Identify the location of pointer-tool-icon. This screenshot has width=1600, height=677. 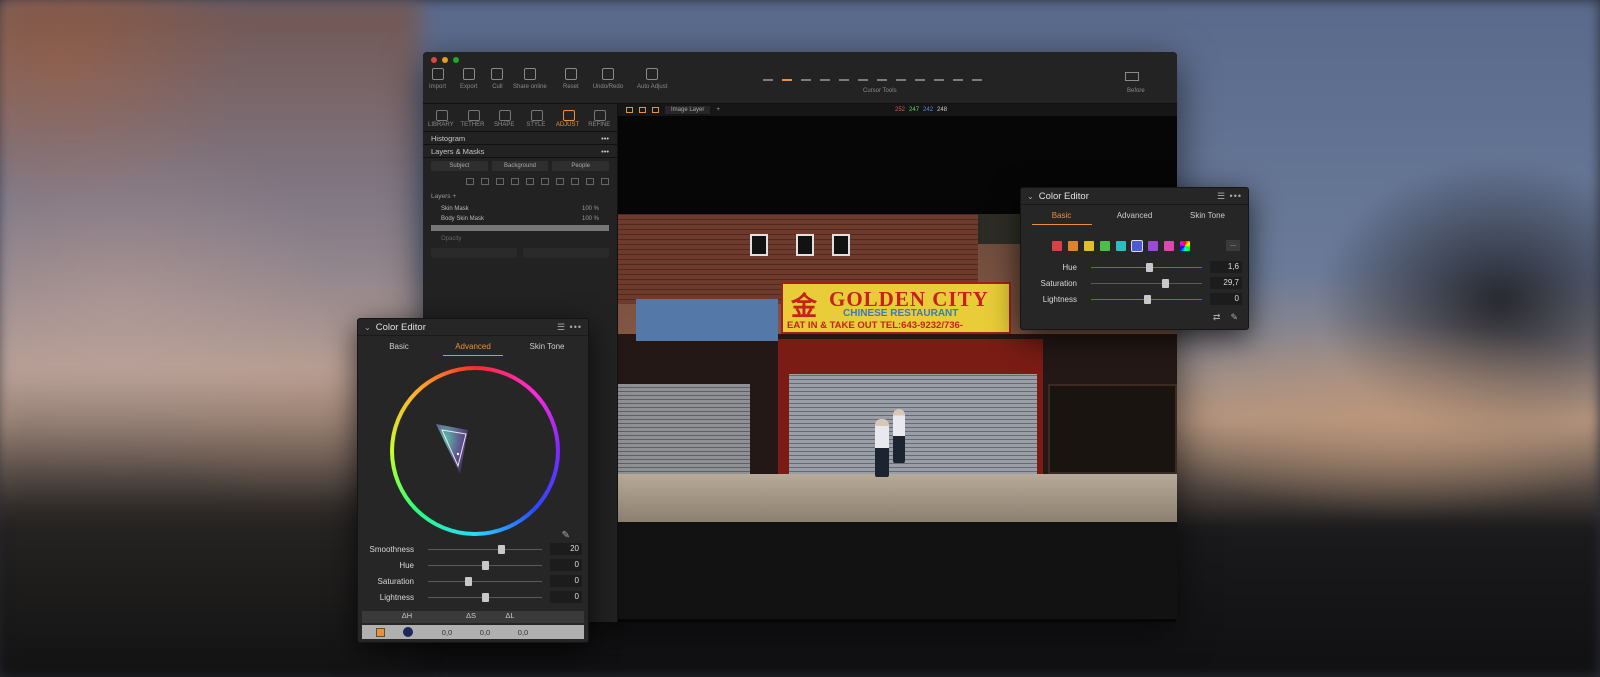
(768, 76).